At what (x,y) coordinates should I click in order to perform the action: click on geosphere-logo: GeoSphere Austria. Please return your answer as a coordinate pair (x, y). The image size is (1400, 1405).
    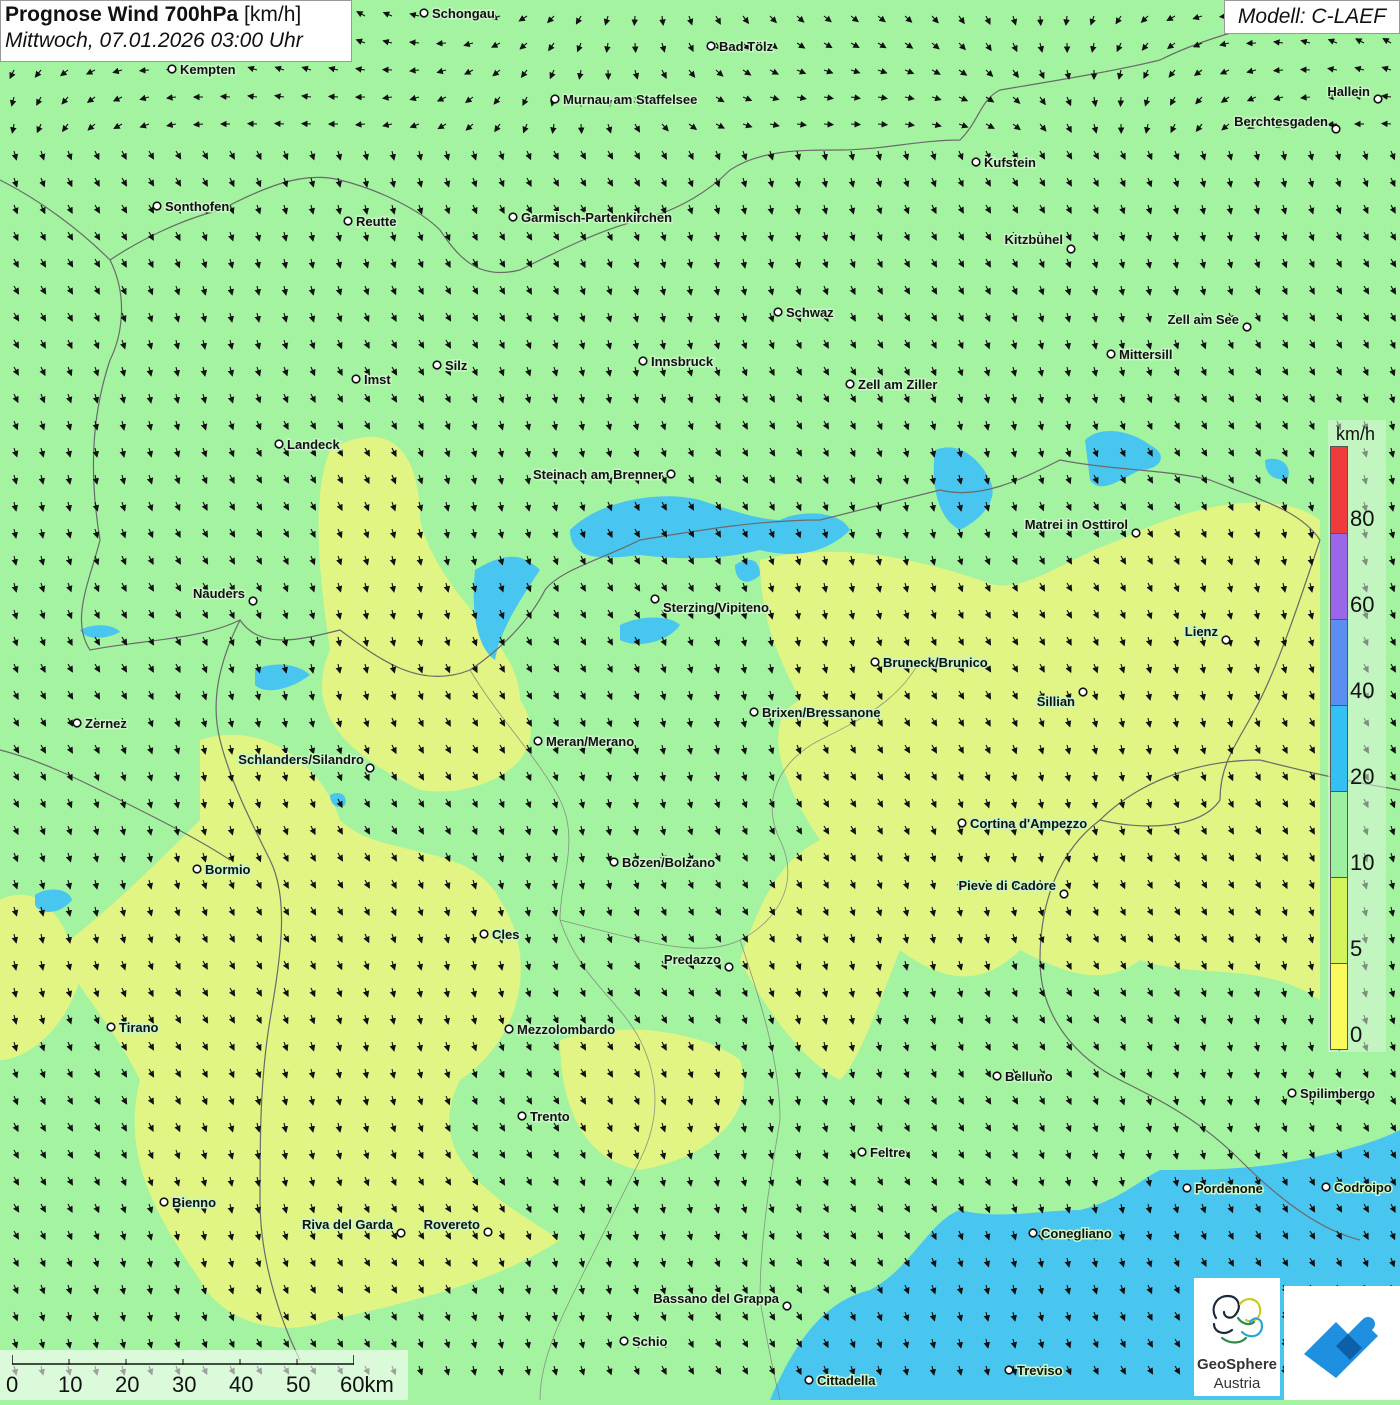
    Looking at the image, I should click on (1237, 1337).